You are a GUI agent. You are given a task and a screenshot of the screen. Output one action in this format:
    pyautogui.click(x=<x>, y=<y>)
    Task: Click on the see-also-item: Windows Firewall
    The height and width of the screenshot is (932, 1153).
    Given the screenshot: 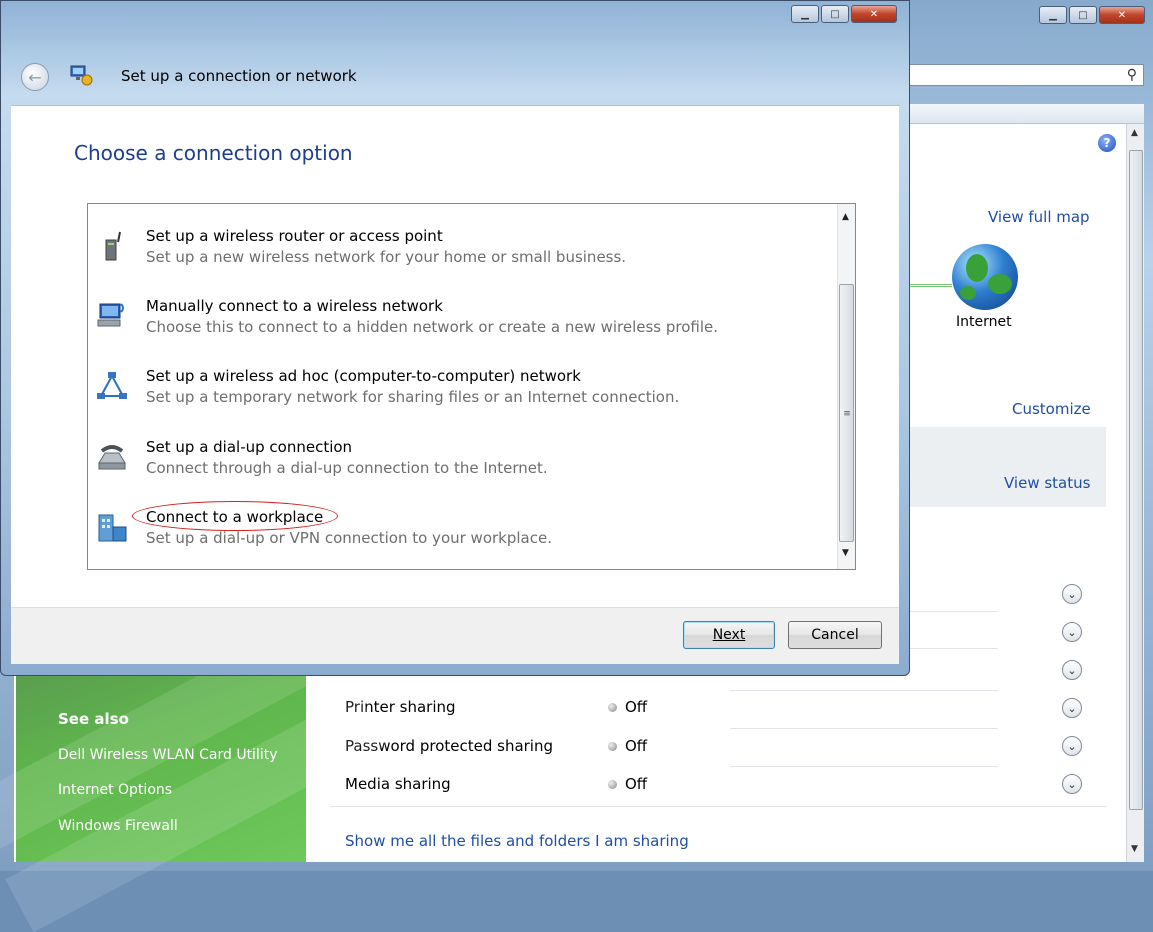 What is the action you would take?
    pyautogui.click(x=118, y=826)
    